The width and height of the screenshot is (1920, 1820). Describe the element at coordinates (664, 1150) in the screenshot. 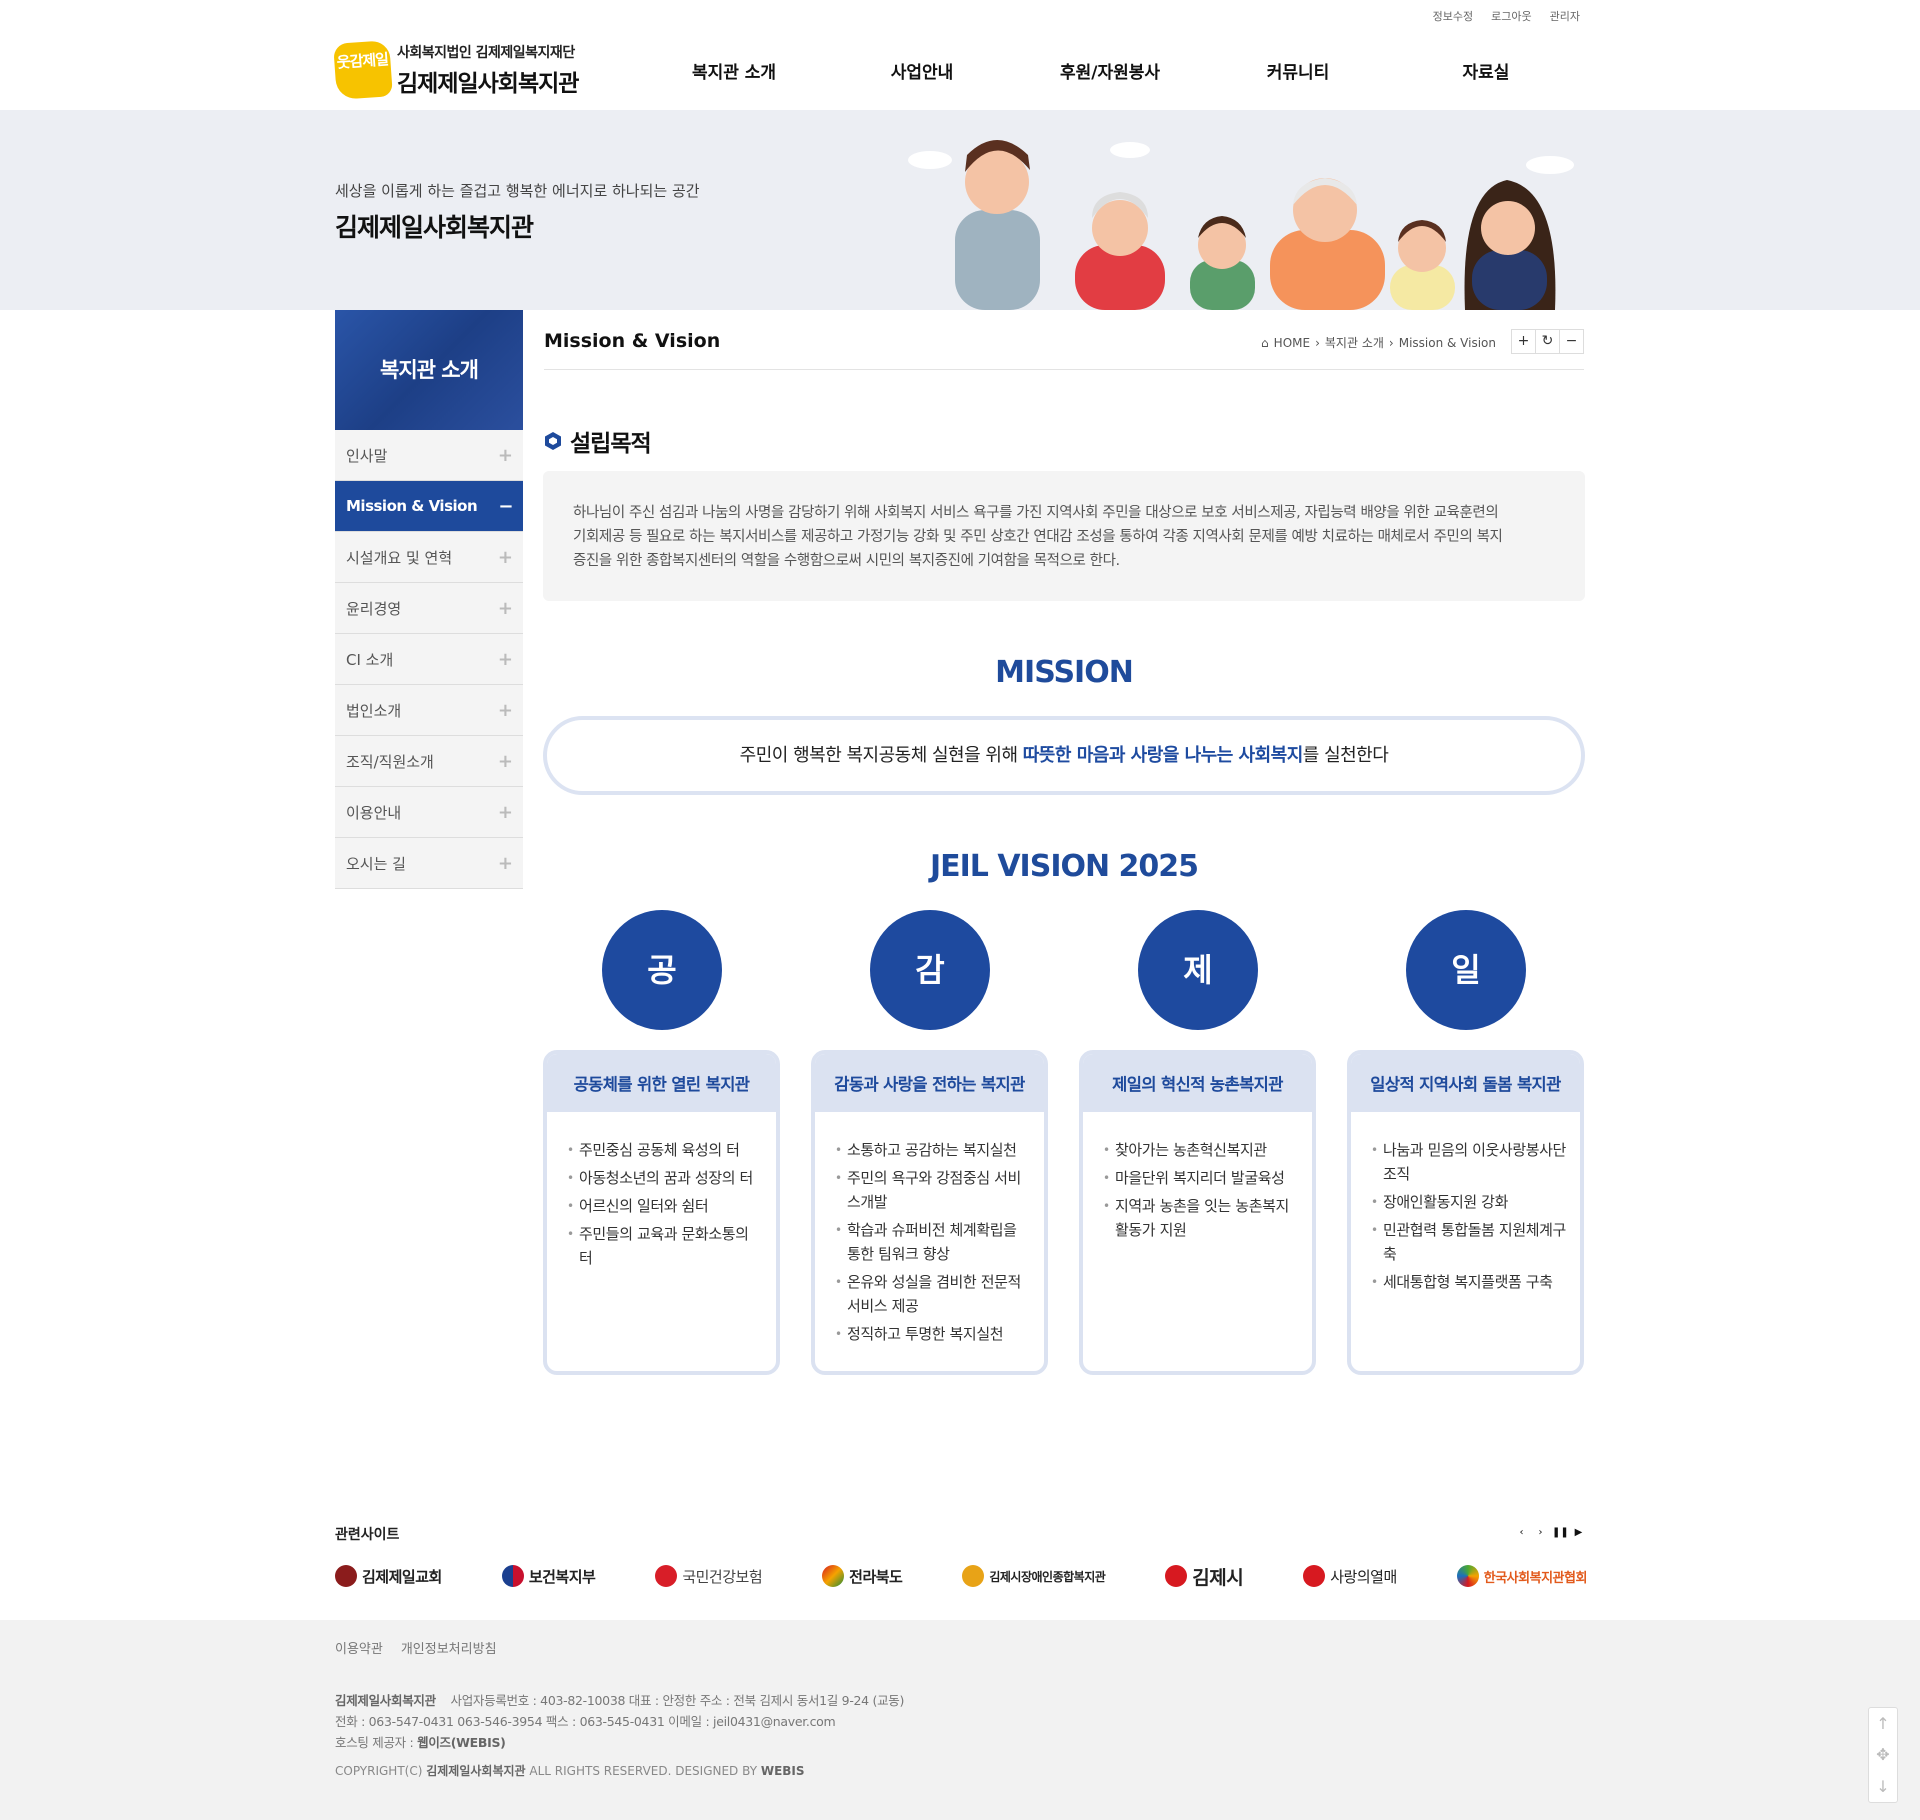

I see `list-item: 주민중심 공동체 육성의 터` at that location.